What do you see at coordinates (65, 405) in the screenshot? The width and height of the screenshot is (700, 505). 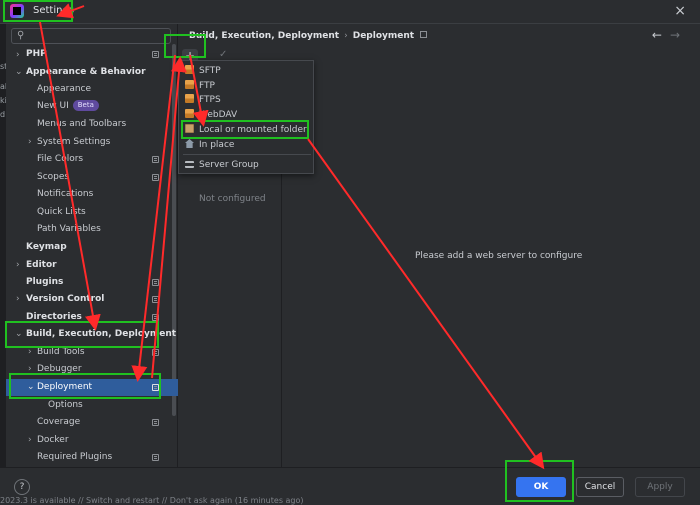 I see `tree-item-options: Options` at bounding box center [65, 405].